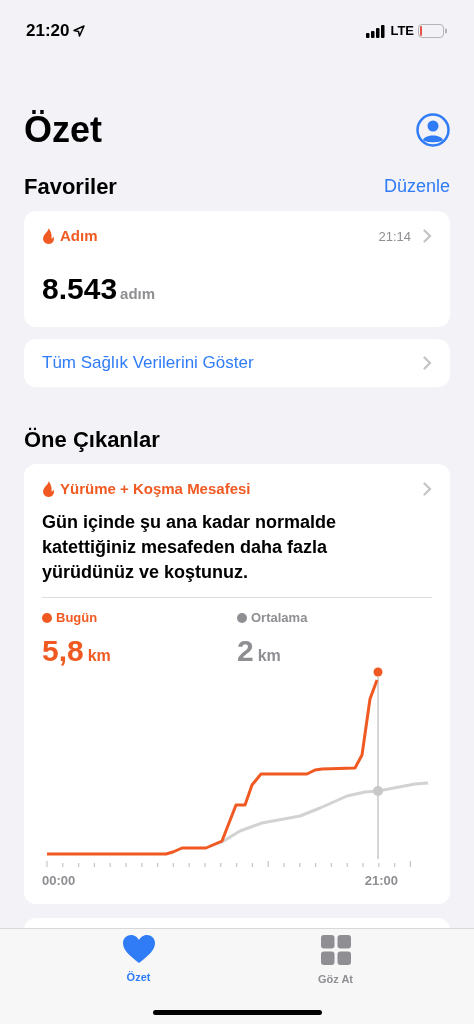  What do you see at coordinates (237, 269) in the screenshot?
I see `favorite-card: Adım 21:14 8.543 adım` at bounding box center [237, 269].